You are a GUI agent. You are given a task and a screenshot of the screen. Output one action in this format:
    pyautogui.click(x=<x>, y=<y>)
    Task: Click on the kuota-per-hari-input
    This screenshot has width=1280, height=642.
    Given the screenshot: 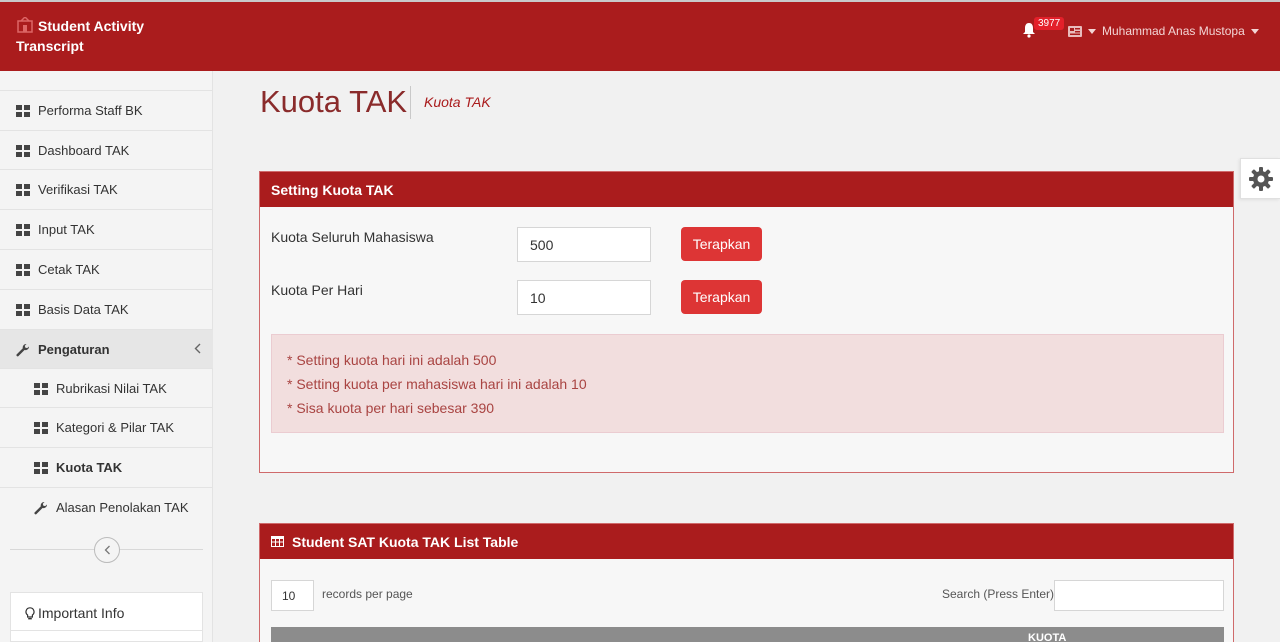 What is the action you would take?
    pyautogui.click(x=584, y=297)
    